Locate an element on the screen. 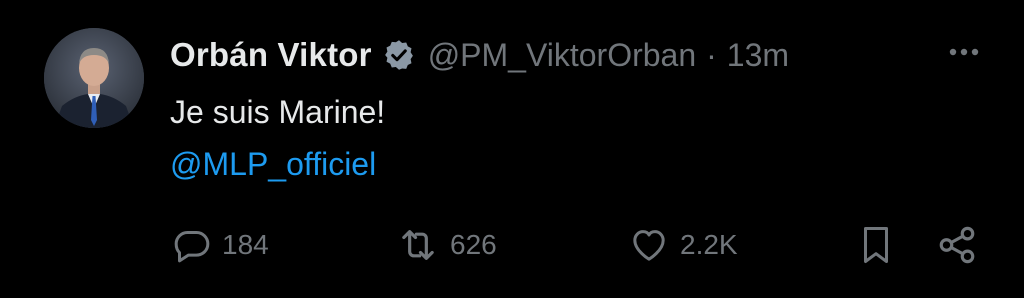  avatar is located at coordinates (94, 78).